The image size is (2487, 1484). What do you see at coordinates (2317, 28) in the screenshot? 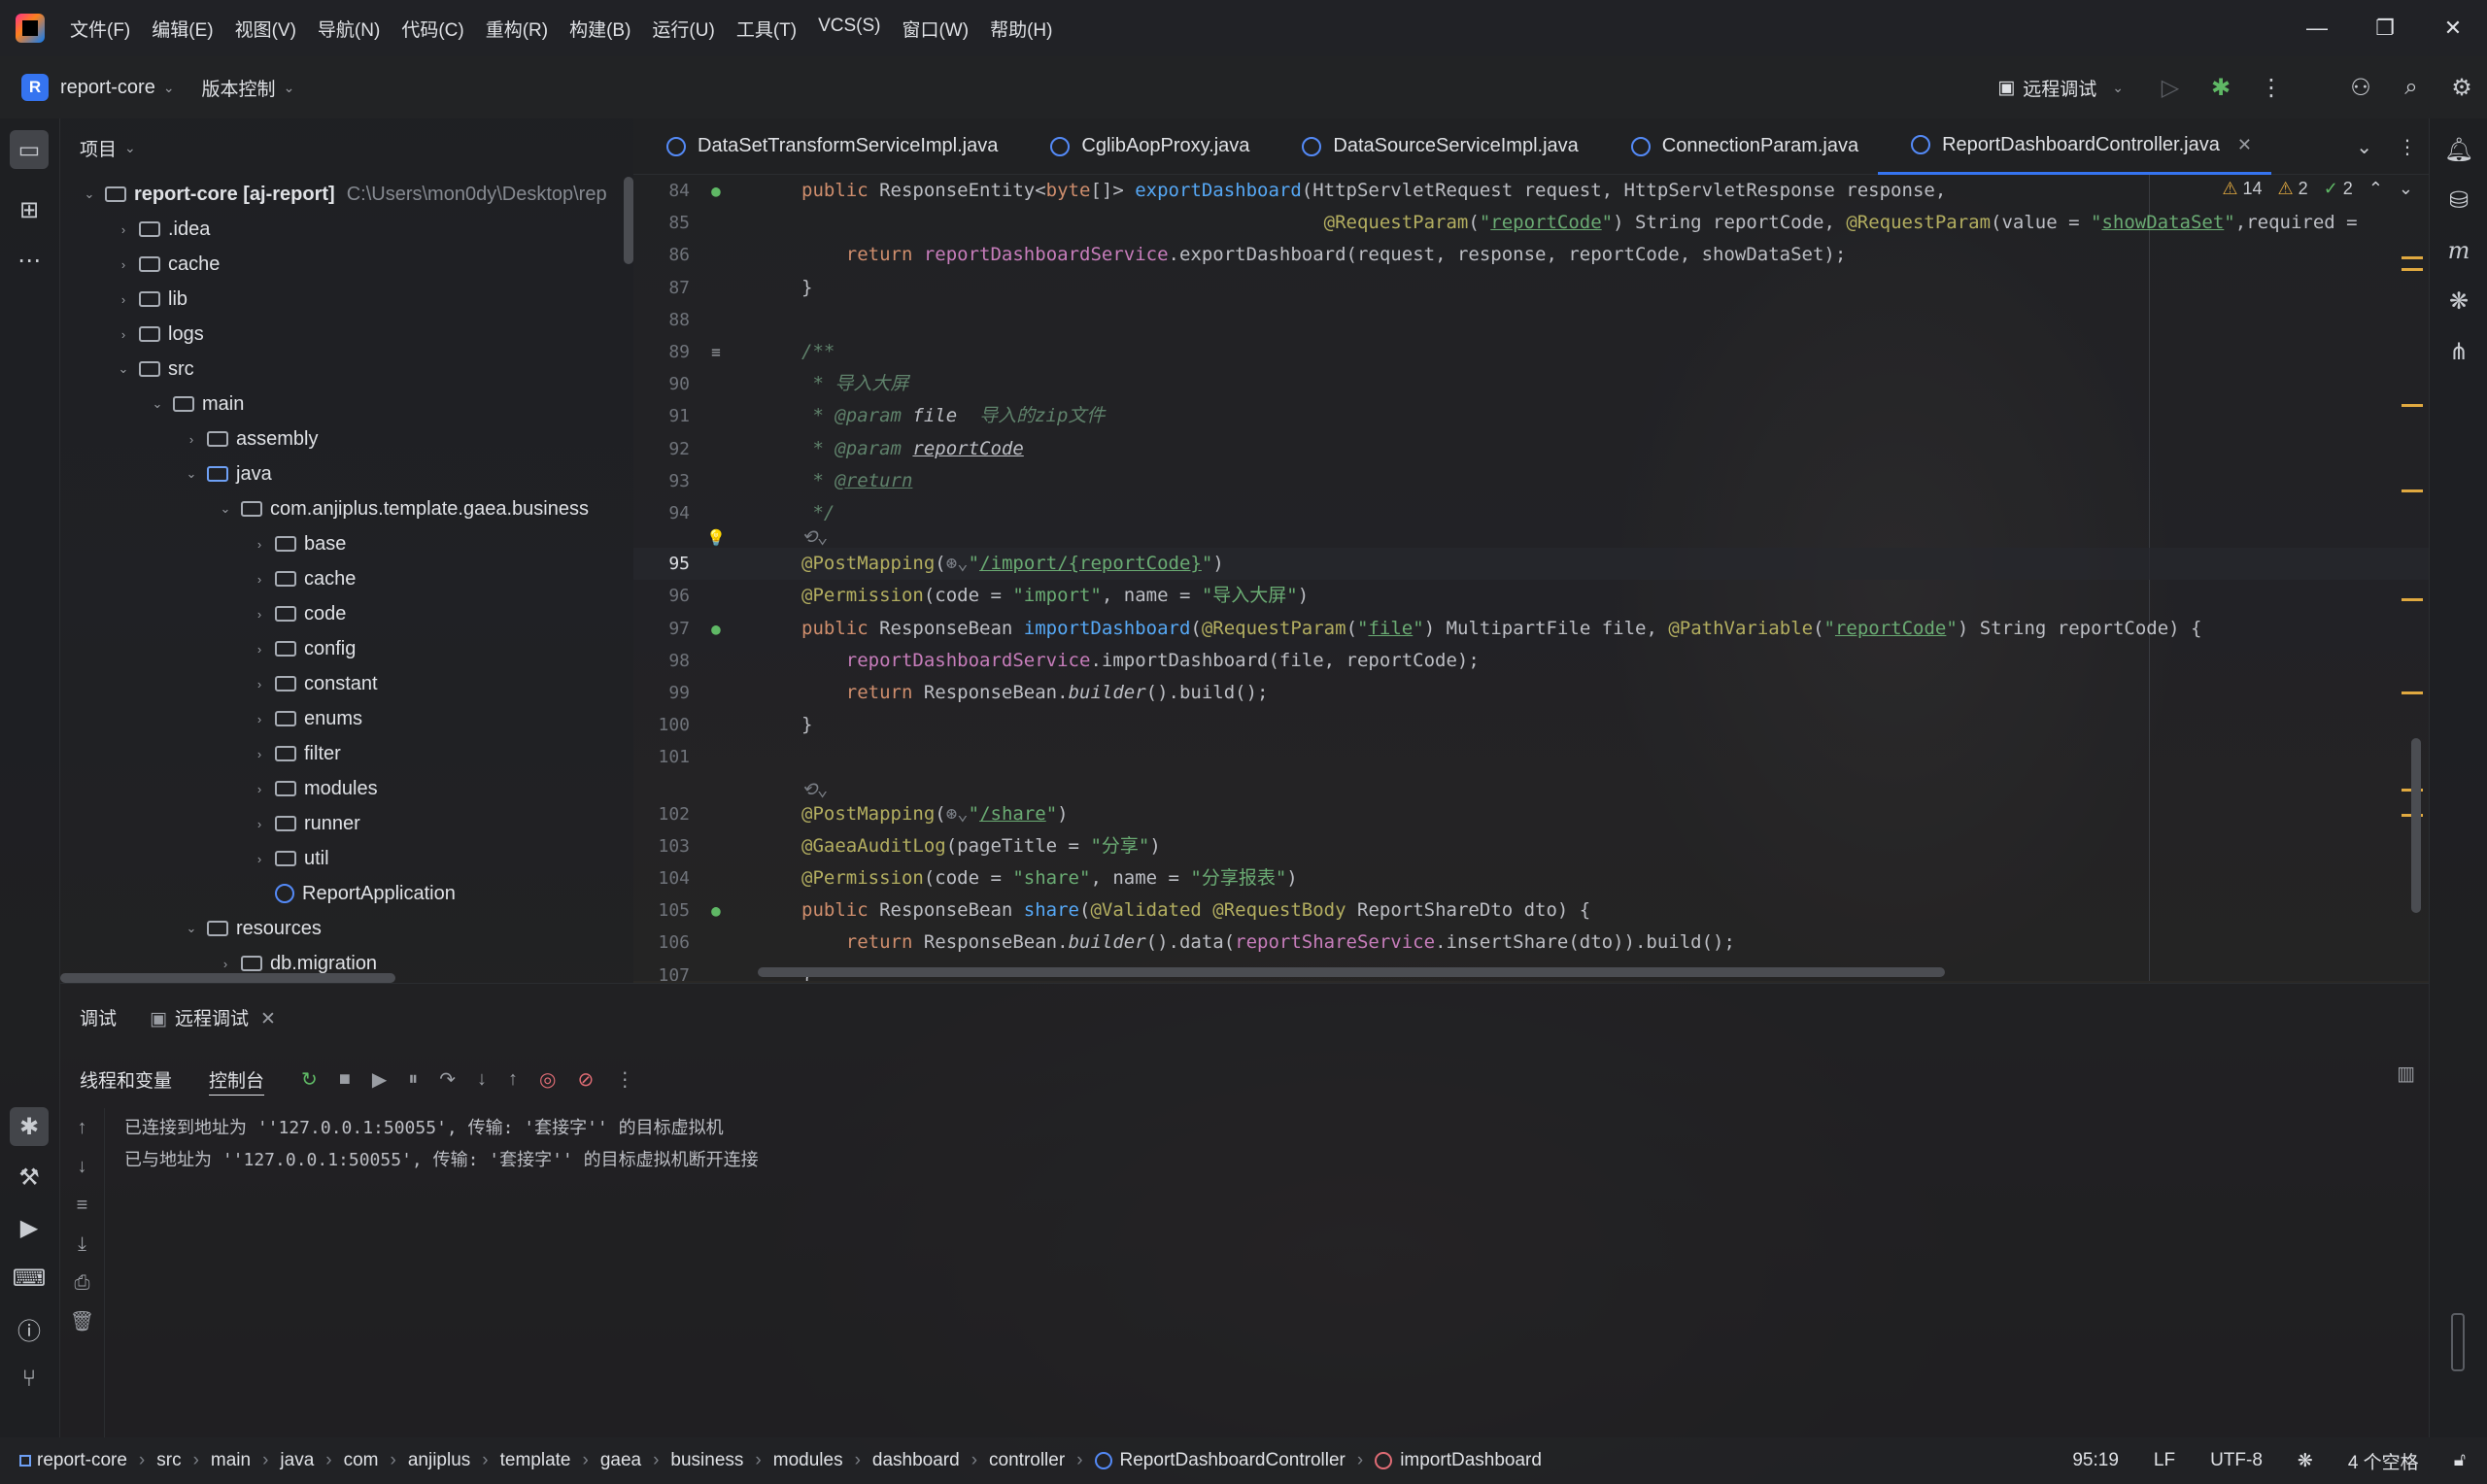
I see `minimize-icon: —` at bounding box center [2317, 28].